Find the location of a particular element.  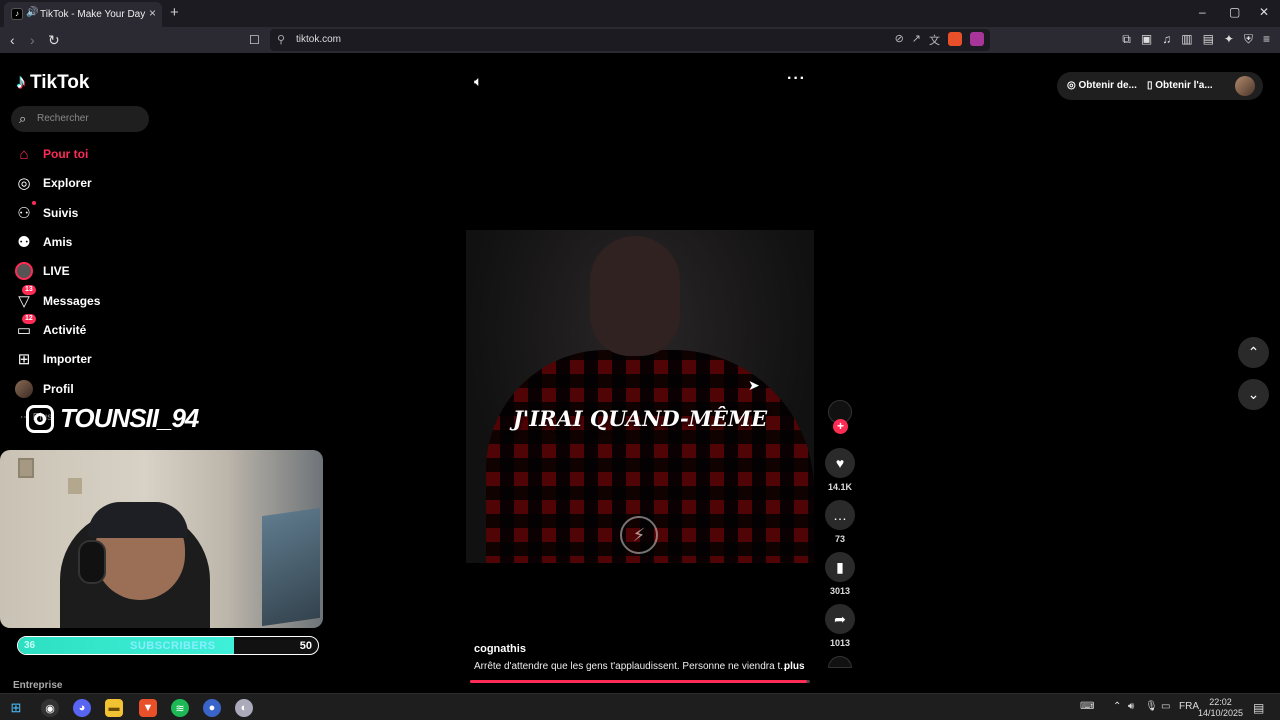

sidebar-item-importer: ⊞ Importer is located at coordinates (53, 359).